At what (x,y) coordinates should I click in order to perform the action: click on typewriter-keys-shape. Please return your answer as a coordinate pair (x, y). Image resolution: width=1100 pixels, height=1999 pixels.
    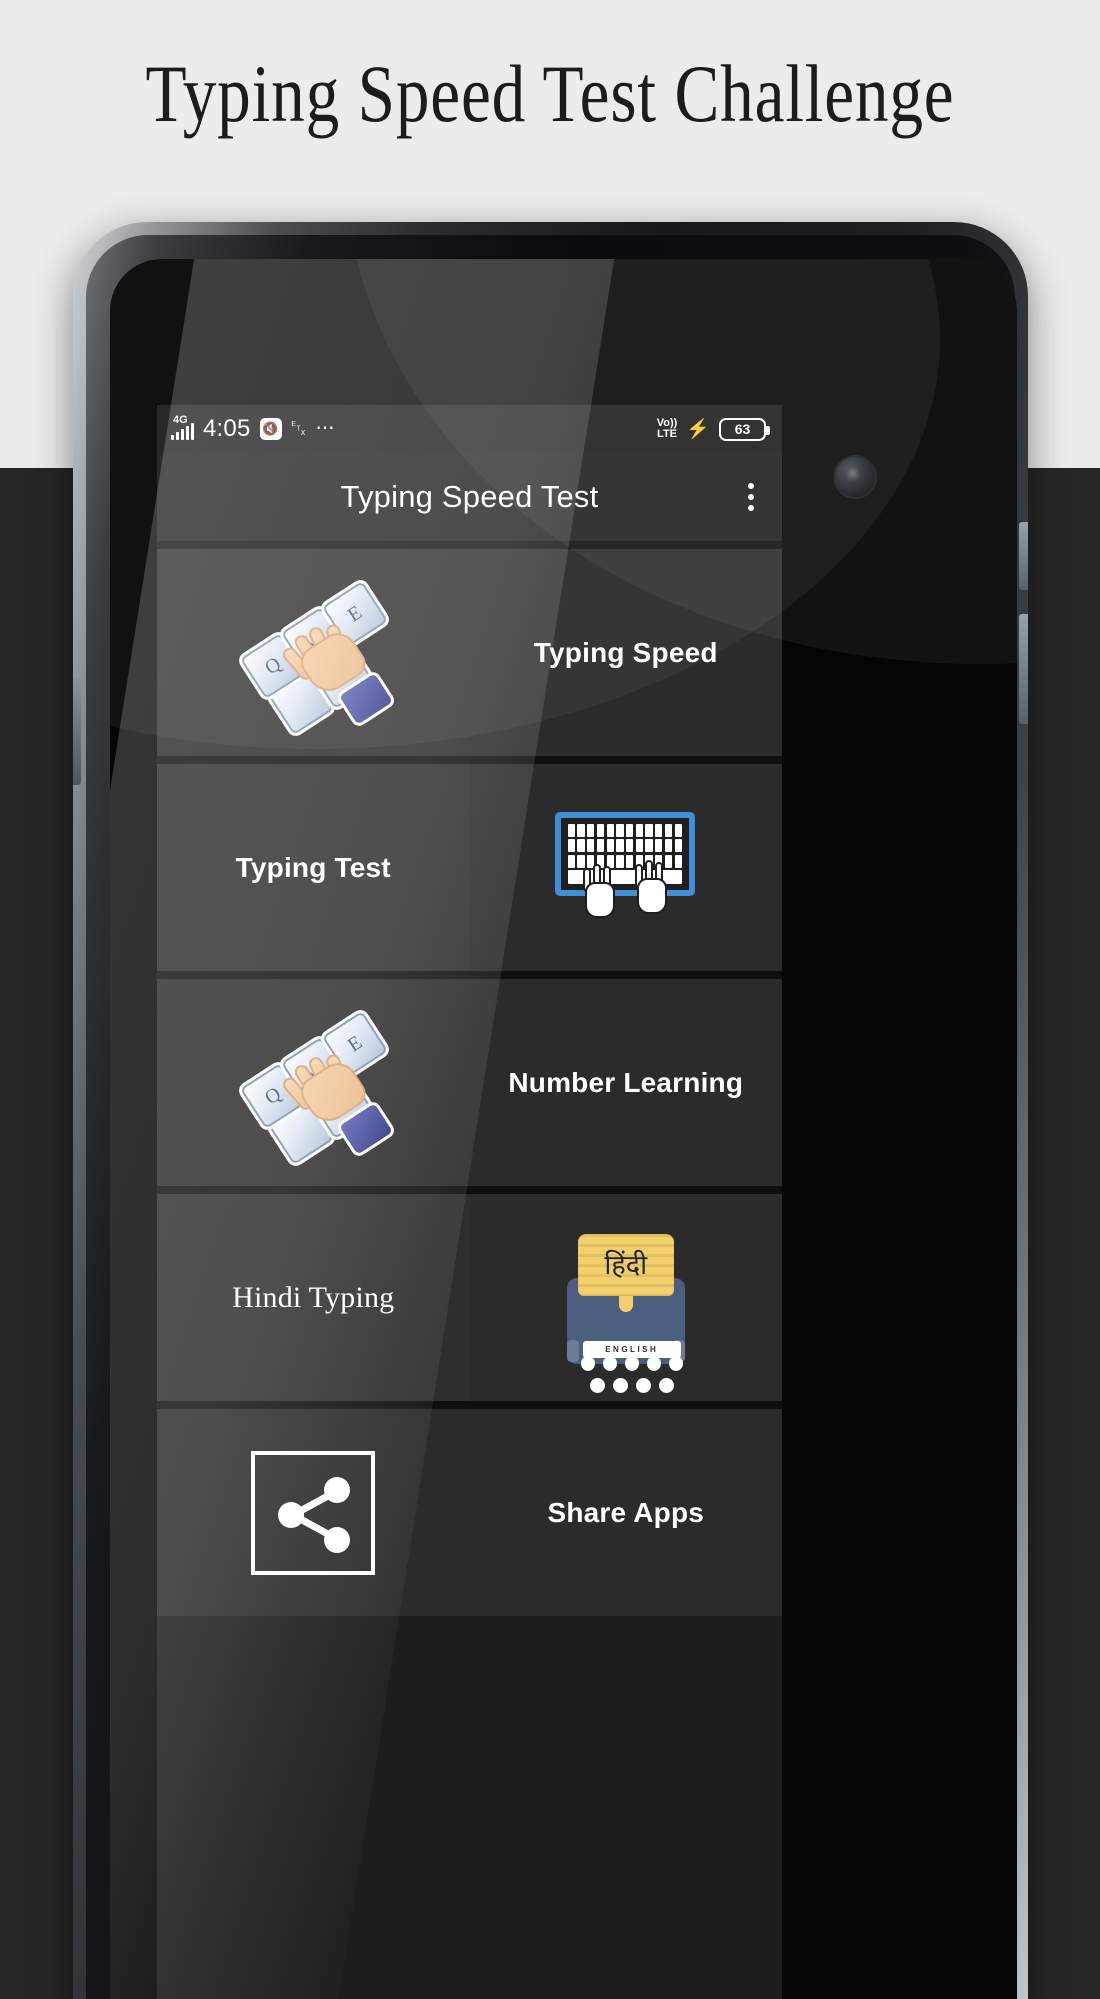
    Looking at the image, I should click on (631, 1374).